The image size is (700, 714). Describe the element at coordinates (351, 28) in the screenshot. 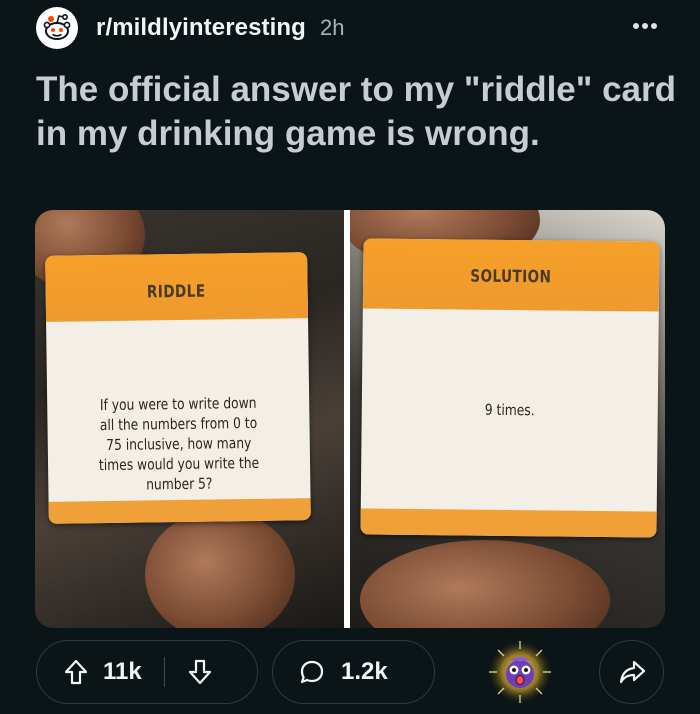

I see `post-header: r/mildlyinteresting 2h` at that location.